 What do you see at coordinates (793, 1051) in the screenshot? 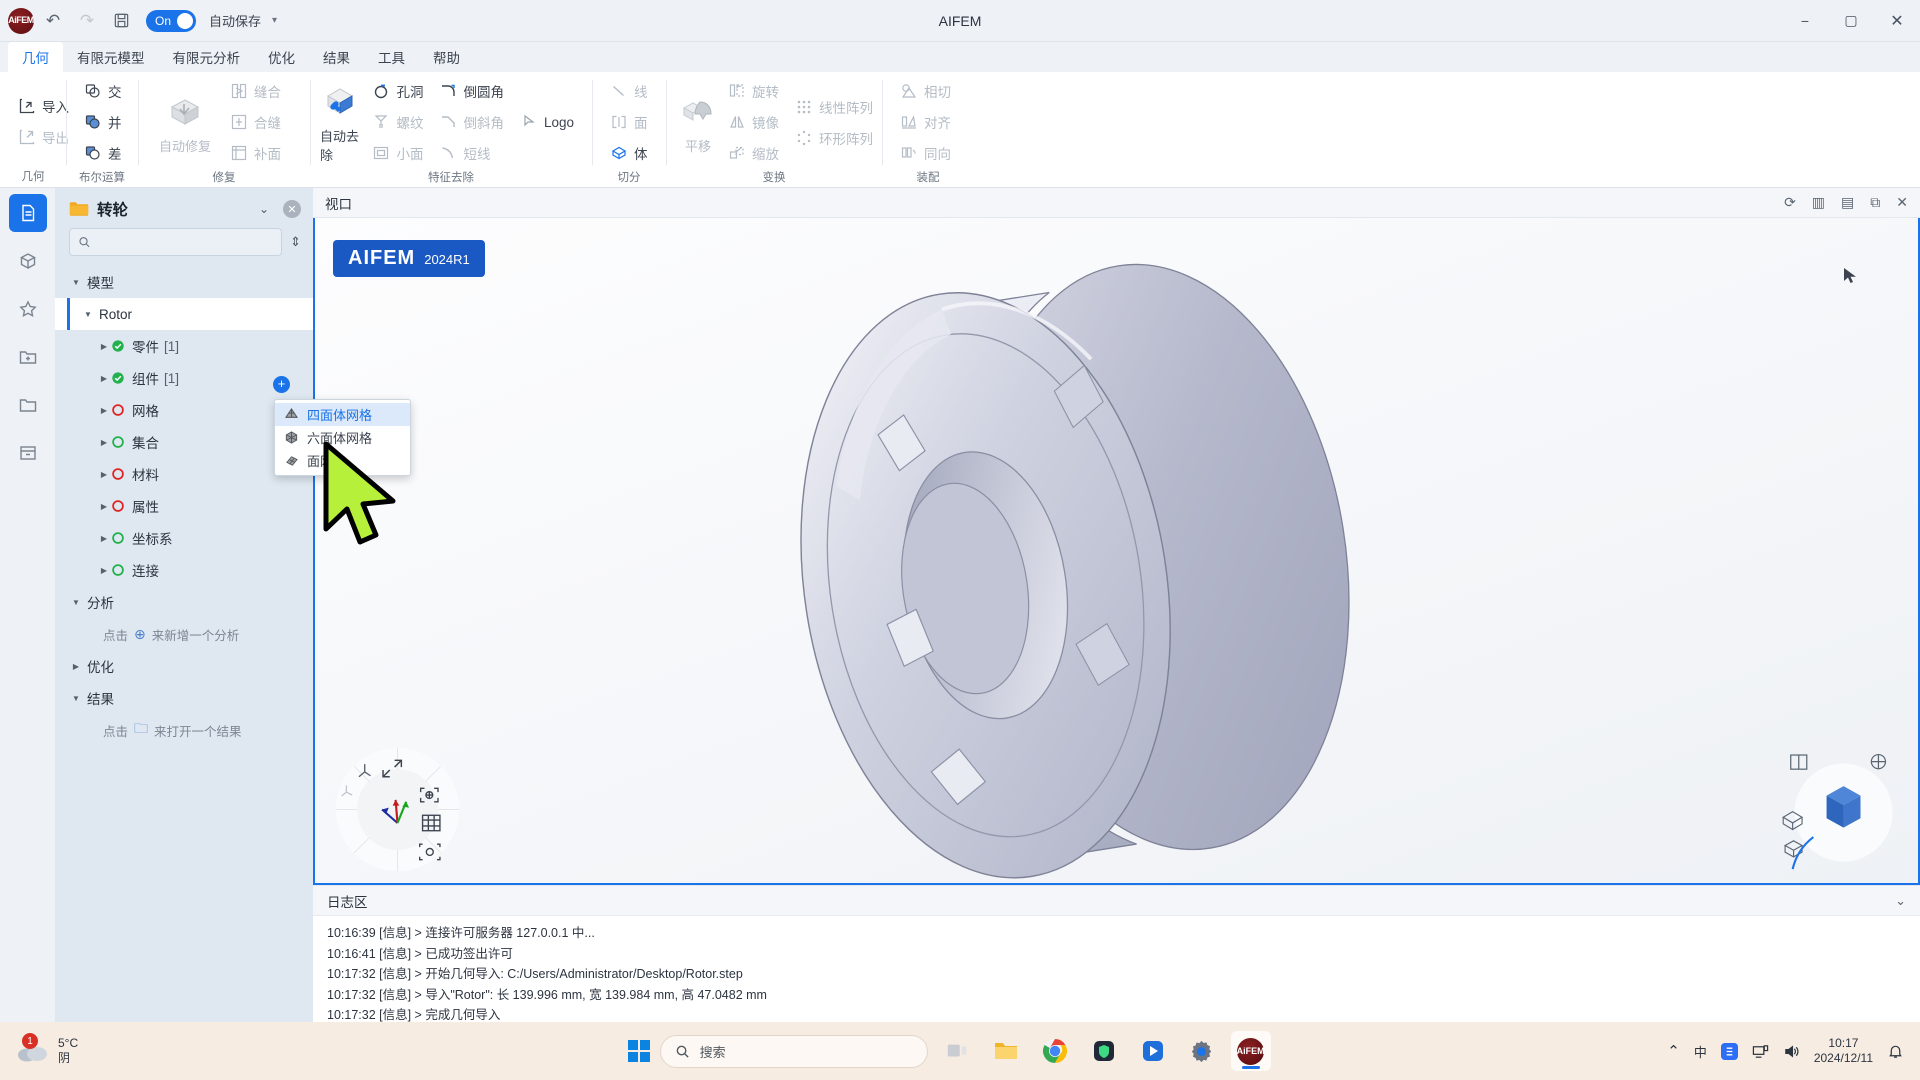
I see `taskbar-search-box: 搜索` at bounding box center [793, 1051].